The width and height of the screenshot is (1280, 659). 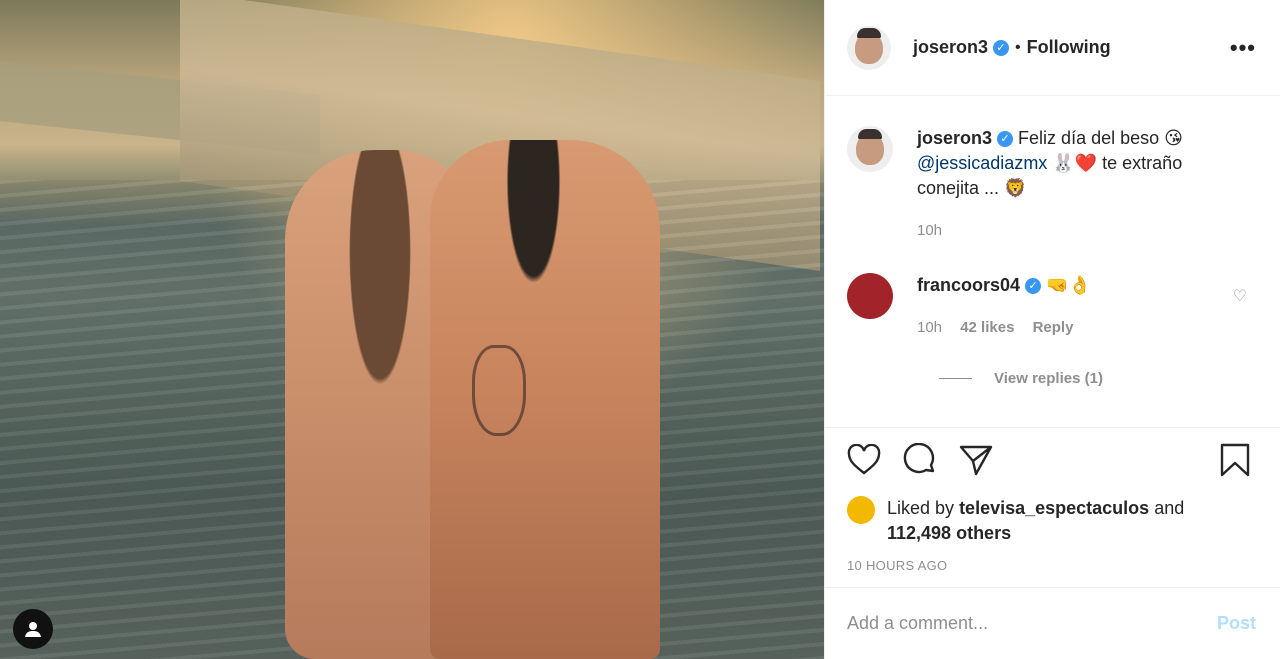 I want to click on view-replies-label: View replies (1), so click(x=1048, y=378).